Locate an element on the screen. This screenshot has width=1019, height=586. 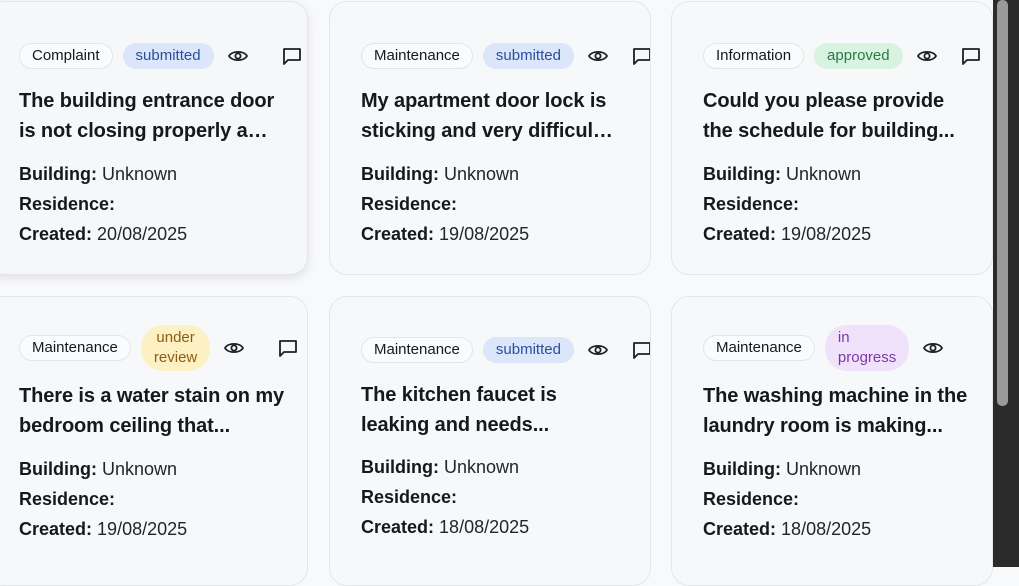
card-header: Maintenance in progress is located at coordinates (824, 348).